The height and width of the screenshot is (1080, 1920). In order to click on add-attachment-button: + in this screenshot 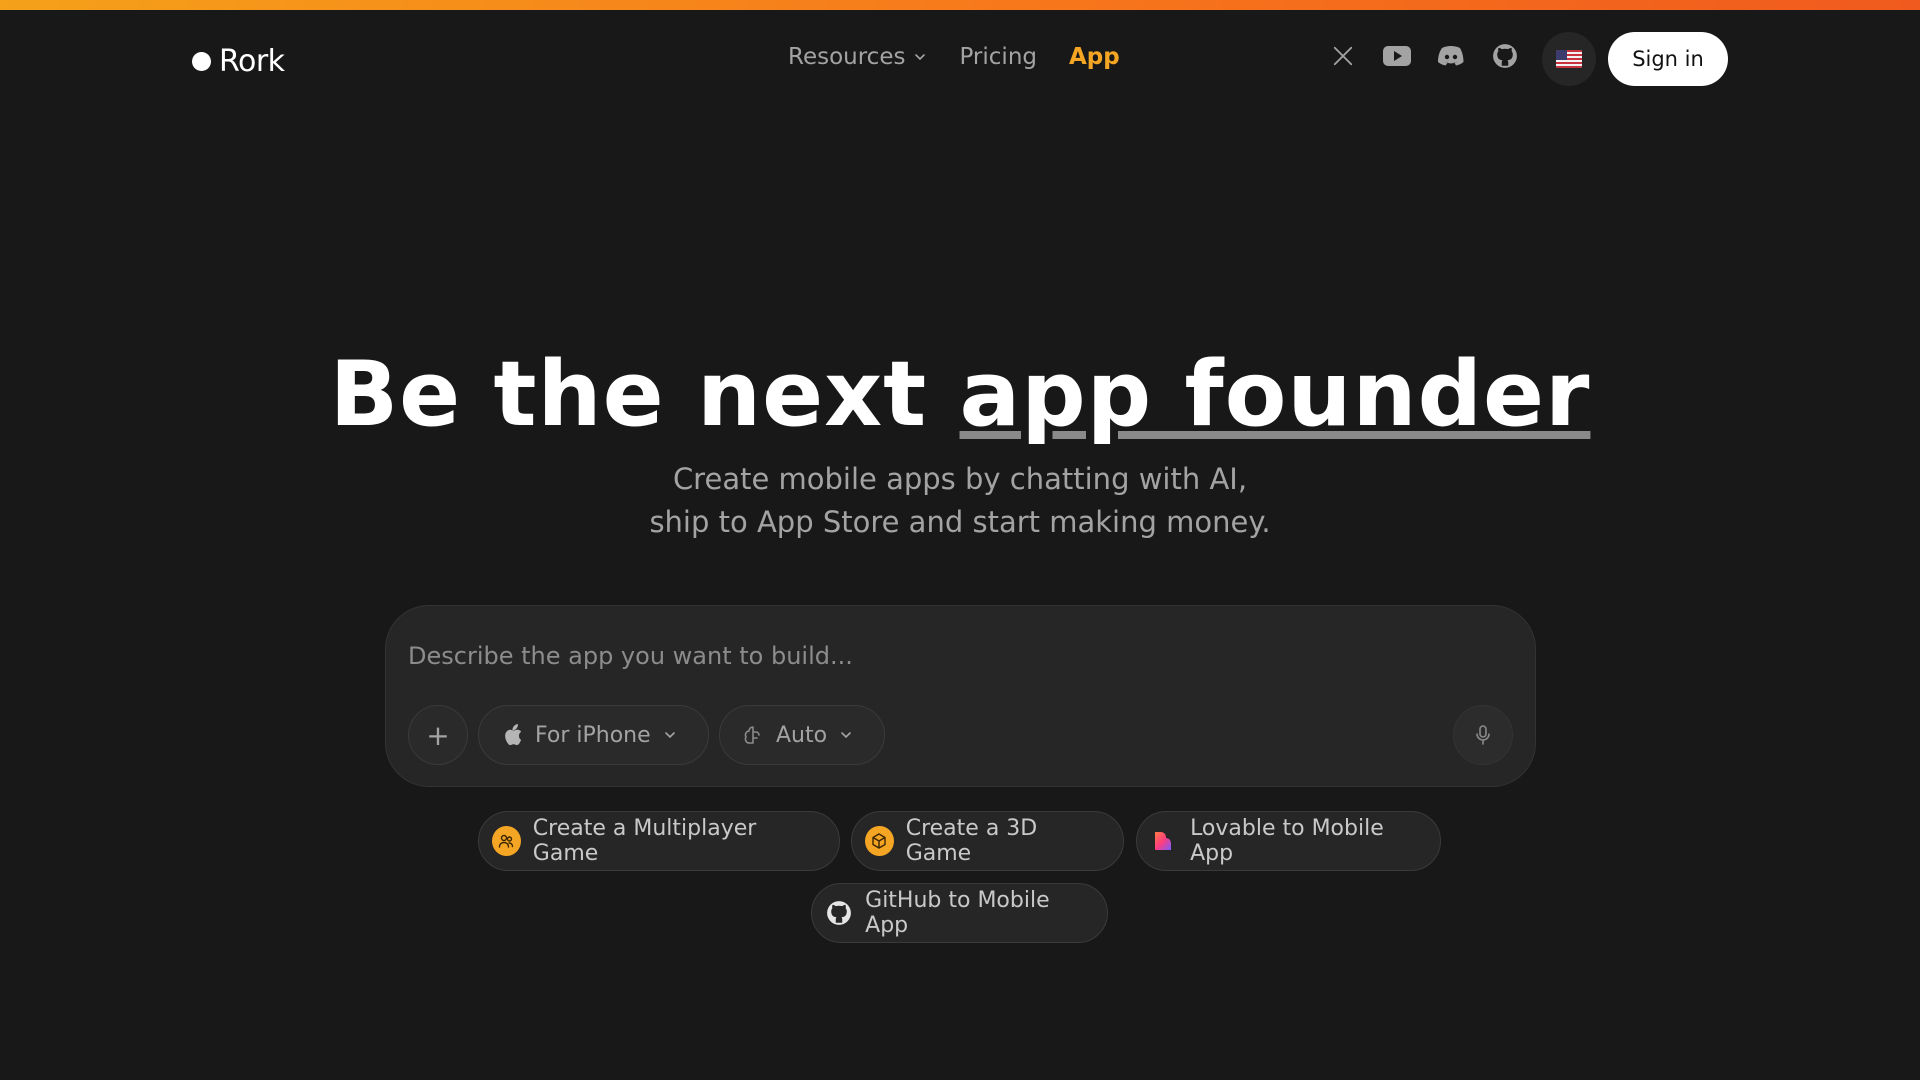, I will do `click(438, 735)`.